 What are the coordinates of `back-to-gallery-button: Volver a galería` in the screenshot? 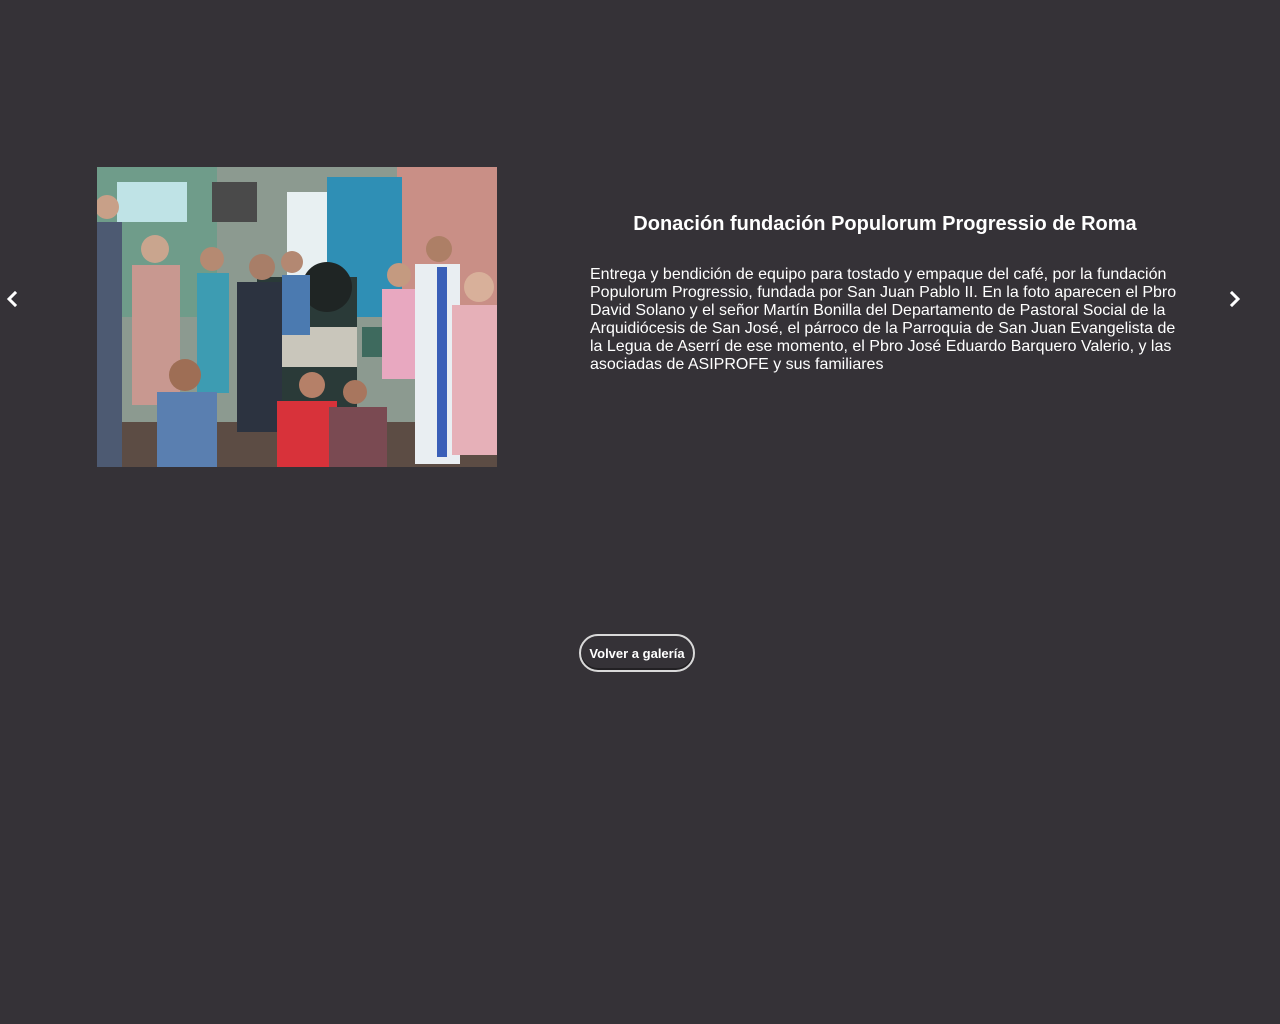 It's located at (637, 653).